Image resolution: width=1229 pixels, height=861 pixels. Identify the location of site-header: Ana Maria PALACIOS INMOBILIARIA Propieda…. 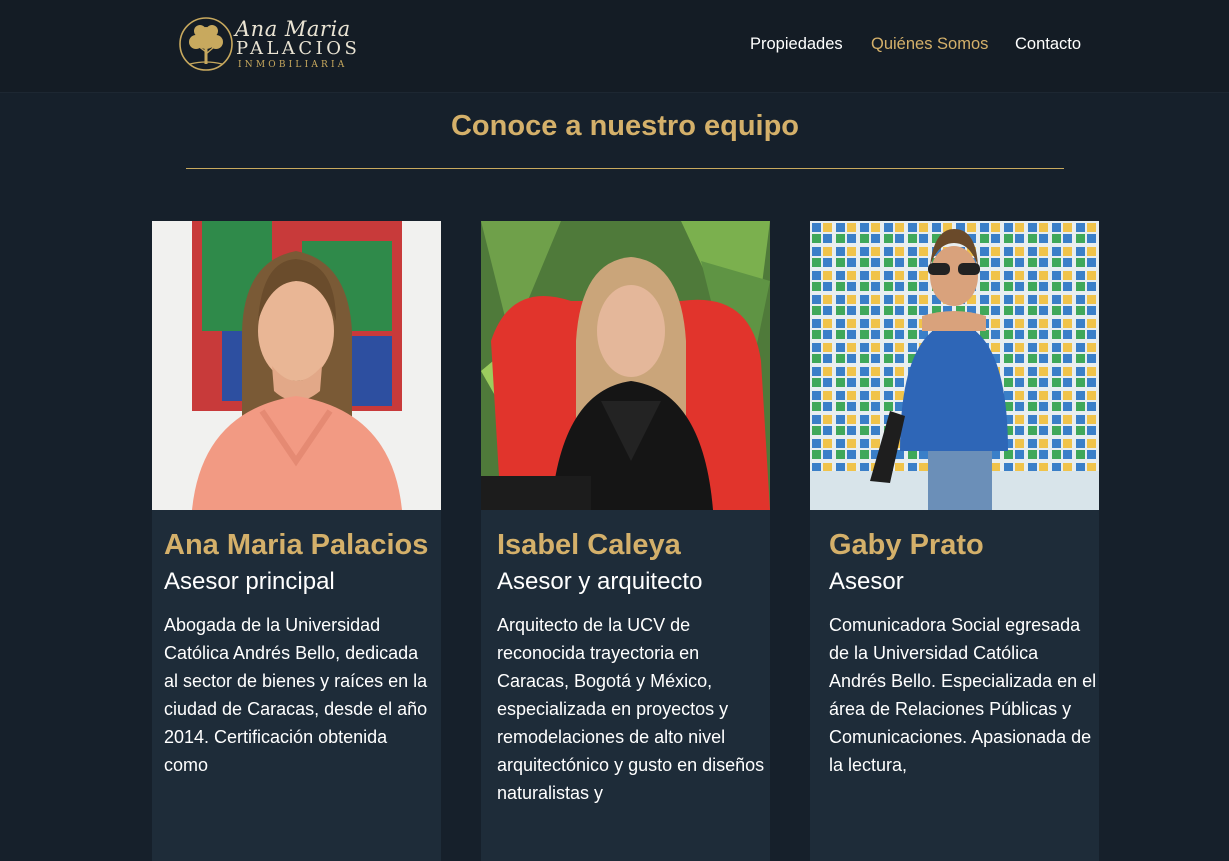
(614, 46).